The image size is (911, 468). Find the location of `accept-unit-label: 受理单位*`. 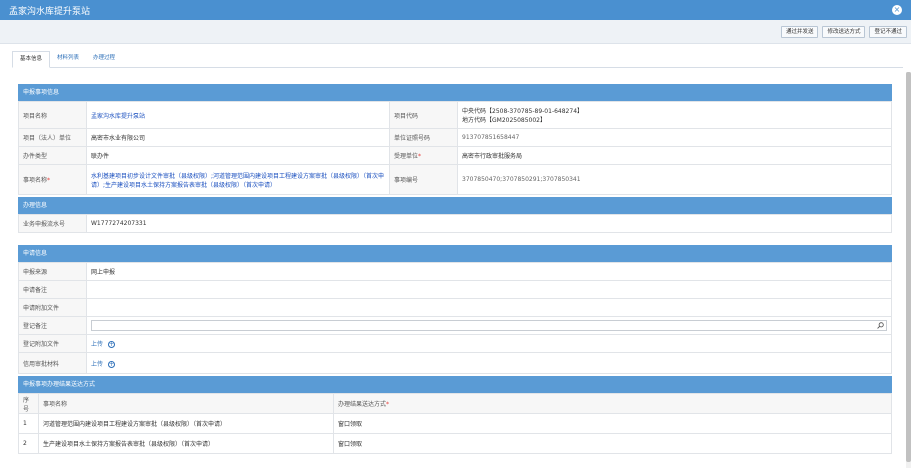

accept-unit-label: 受理单位* is located at coordinates (423, 155).